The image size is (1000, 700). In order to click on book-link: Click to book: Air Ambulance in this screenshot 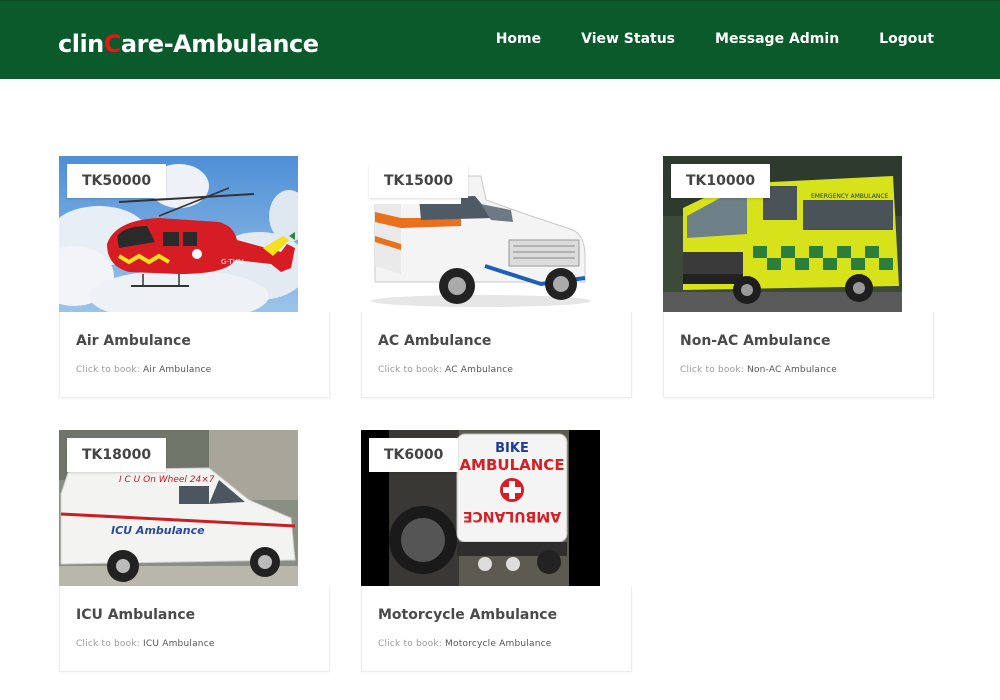, I will do `click(143, 370)`.